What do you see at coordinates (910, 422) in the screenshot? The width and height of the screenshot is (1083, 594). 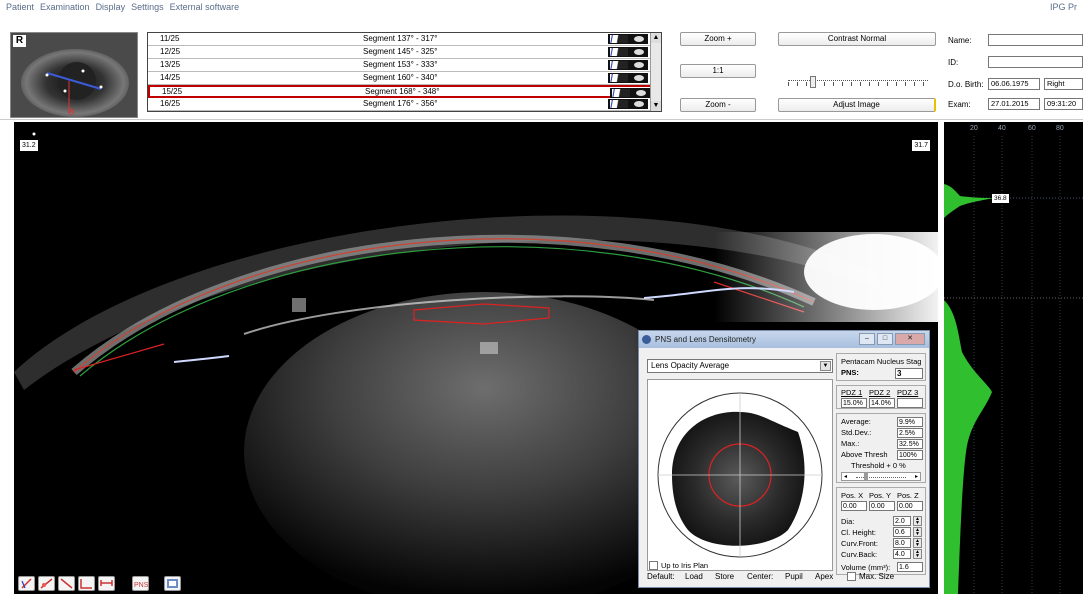 I see `average-value: 9.9%` at bounding box center [910, 422].